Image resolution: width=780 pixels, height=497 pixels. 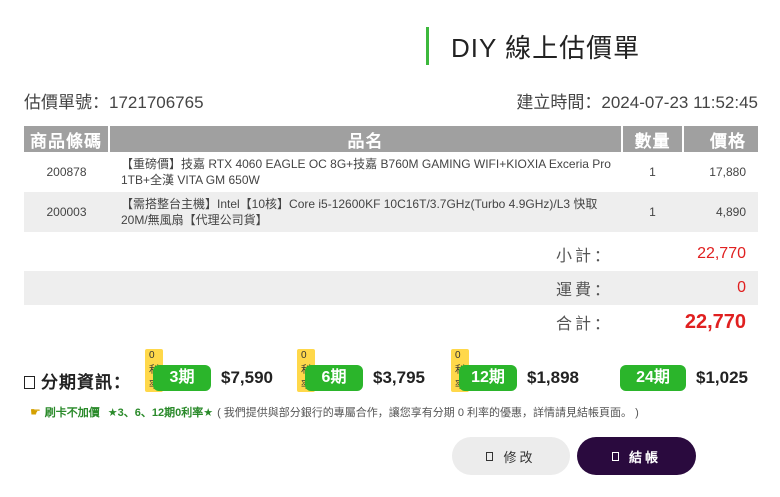 I want to click on checkout-button: 結帳, so click(x=636, y=456).